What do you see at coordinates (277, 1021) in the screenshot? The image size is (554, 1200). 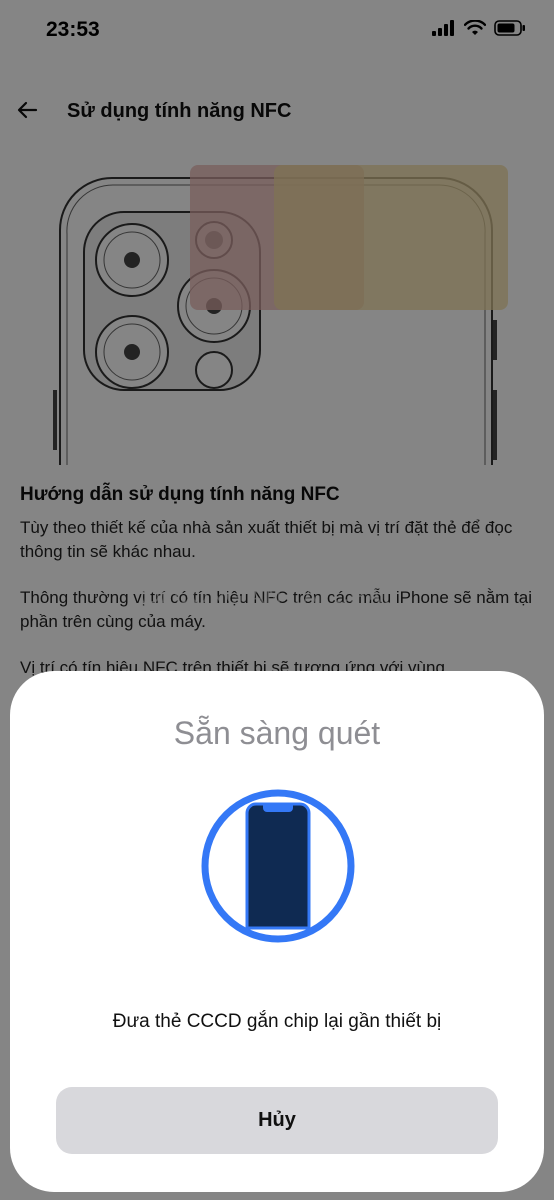 I see `scan-instruction: Đưa thẻ CCCD gắn chip lại gần thiết bị` at bounding box center [277, 1021].